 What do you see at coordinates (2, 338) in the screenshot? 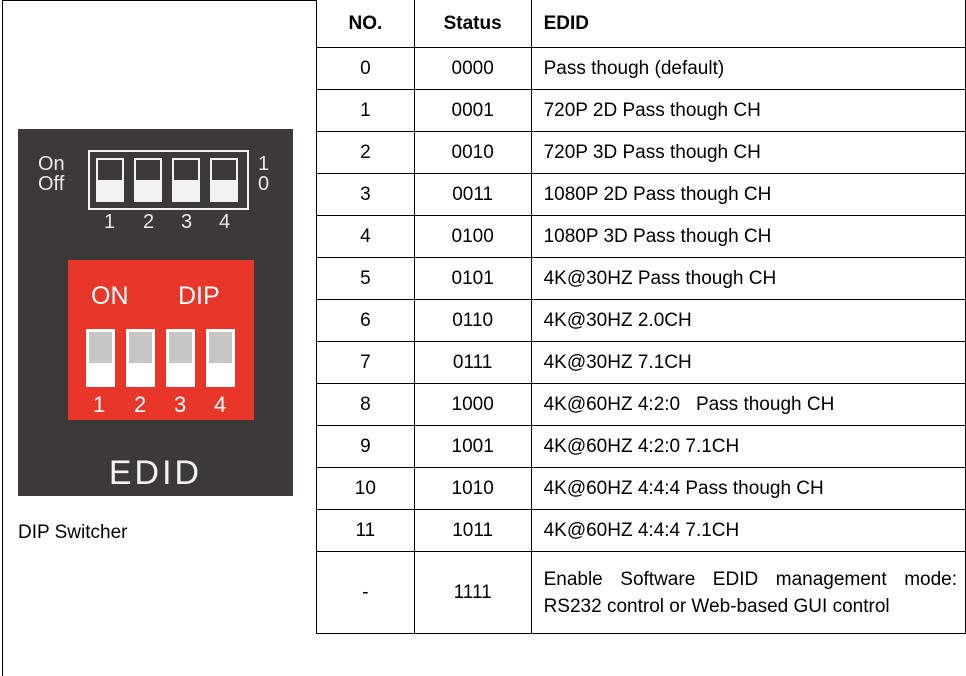
I see `left-border` at bounding box center [2, 338].